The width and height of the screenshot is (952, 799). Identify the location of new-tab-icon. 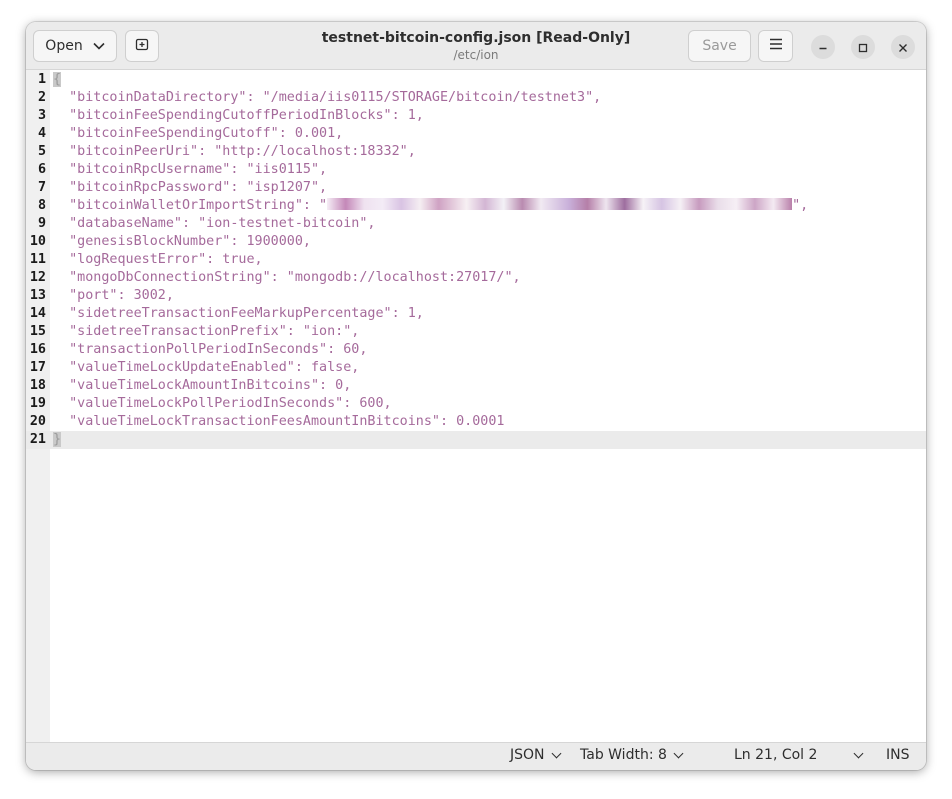
(142, 46).